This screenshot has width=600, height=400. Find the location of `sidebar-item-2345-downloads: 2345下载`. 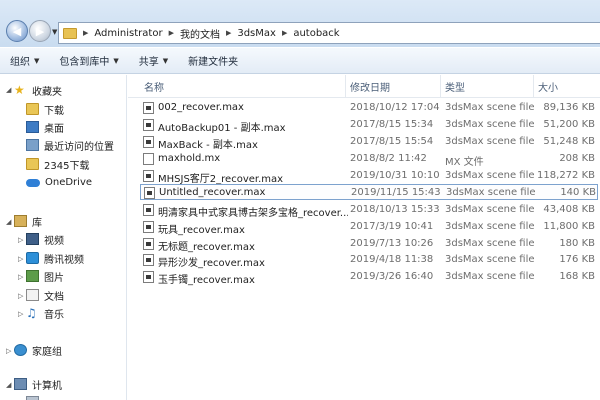

sidebar-item-2345-downloads: 2345下载 is located at coordinates (57, 164).